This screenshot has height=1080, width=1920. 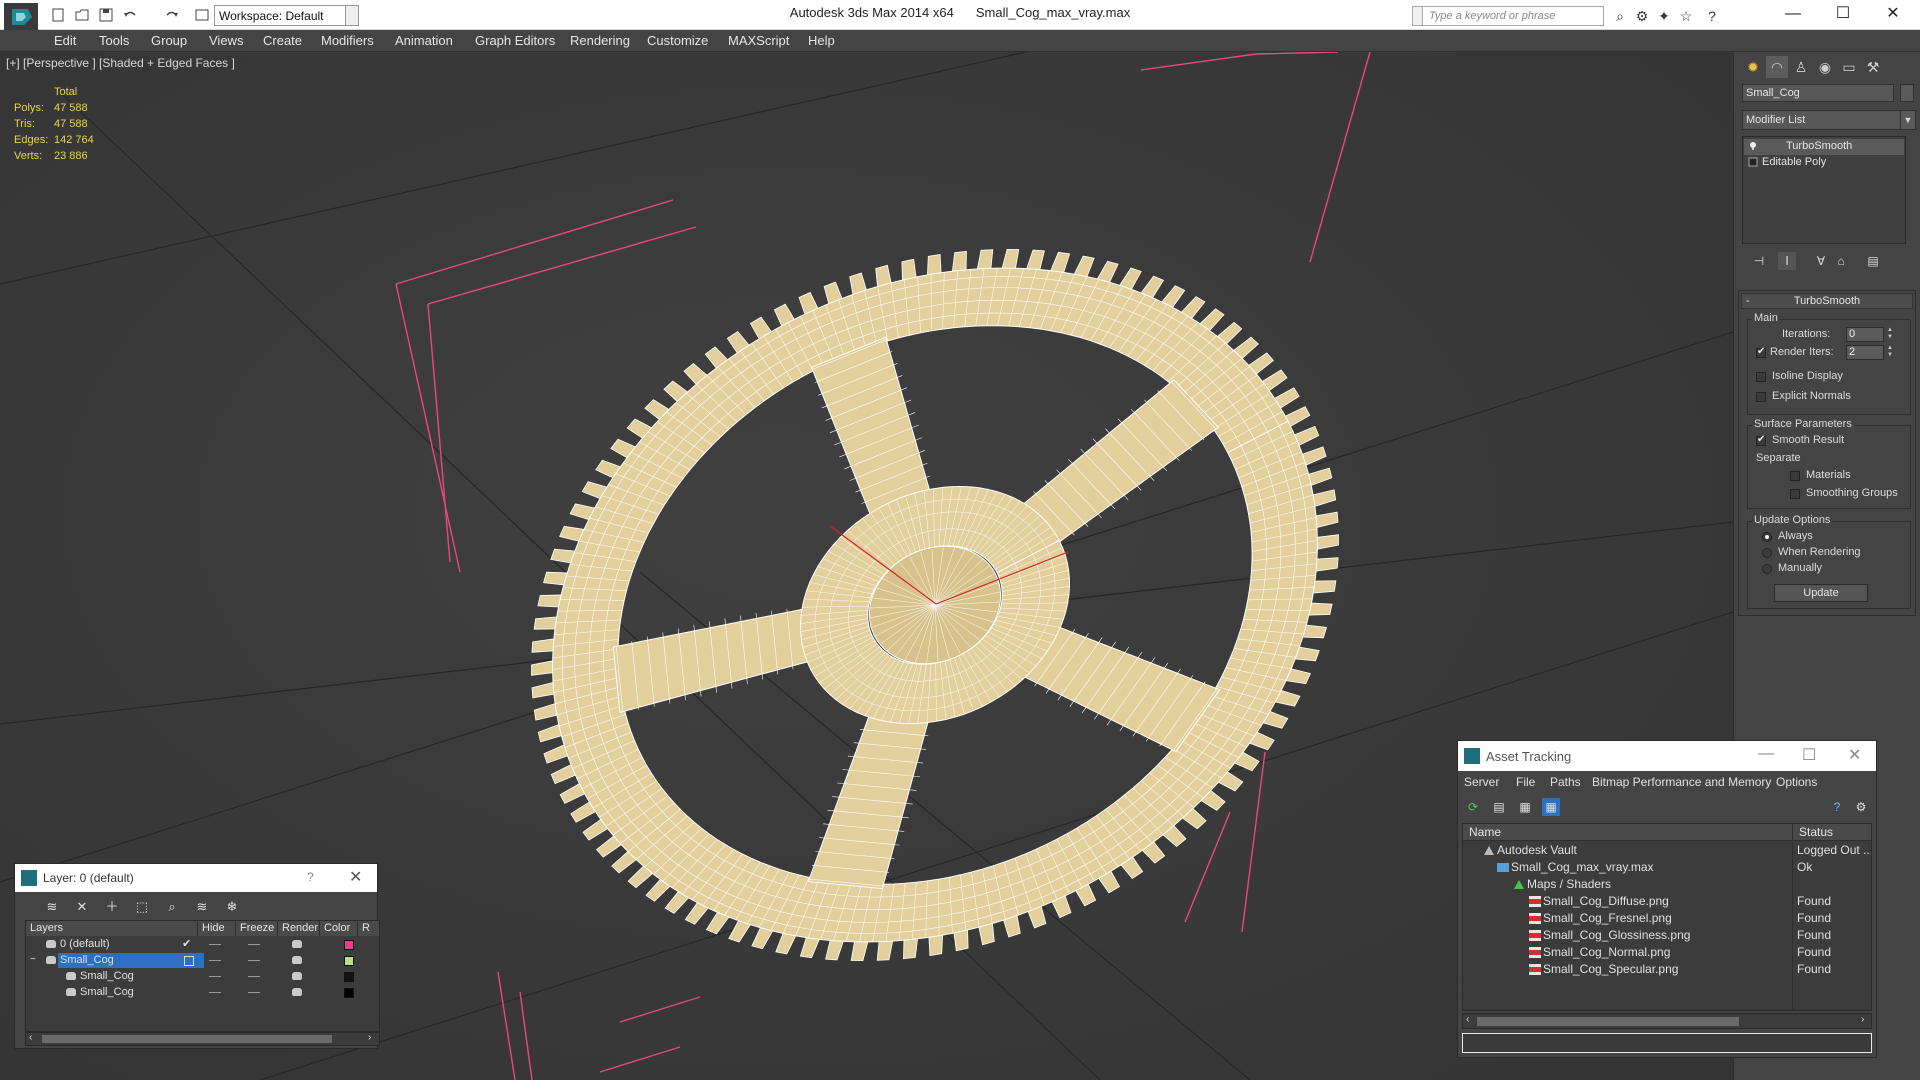 I want to click on when-rendering-radio, so click(x=1767, y=553).